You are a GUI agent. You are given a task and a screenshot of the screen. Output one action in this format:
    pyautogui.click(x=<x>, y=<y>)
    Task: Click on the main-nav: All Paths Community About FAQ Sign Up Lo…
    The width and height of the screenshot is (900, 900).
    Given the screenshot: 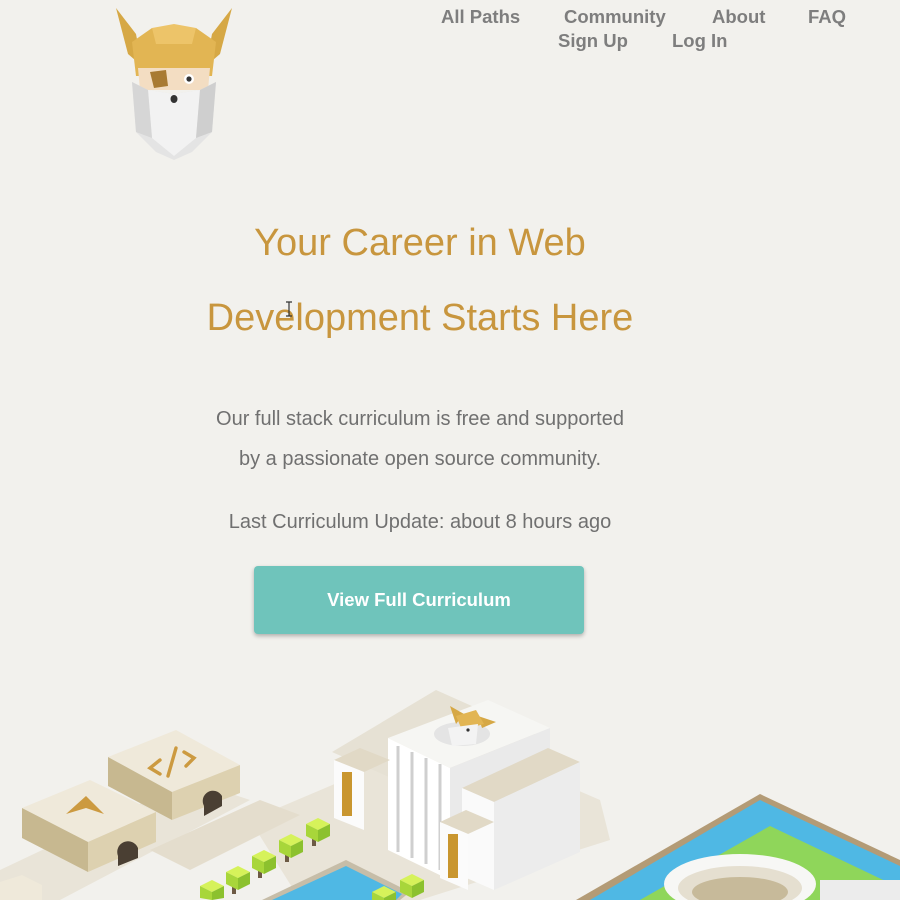 What is the action you would take?
    pyautogui.click(x=670, y=31)
    